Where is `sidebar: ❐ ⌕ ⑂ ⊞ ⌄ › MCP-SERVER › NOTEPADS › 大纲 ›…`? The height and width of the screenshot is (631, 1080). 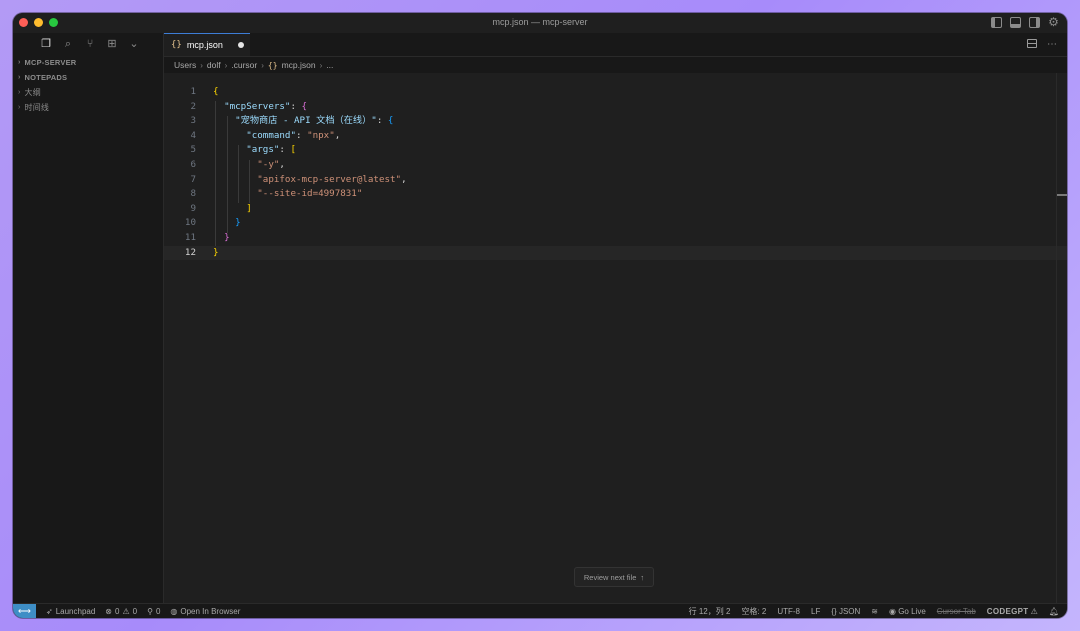 sidebar: ❐ ⌕ ⑂ ⊞ ⌄ › MCP-SERVER › NOTEPADS › 大纲 ›… is located at coordinates (88, 318).